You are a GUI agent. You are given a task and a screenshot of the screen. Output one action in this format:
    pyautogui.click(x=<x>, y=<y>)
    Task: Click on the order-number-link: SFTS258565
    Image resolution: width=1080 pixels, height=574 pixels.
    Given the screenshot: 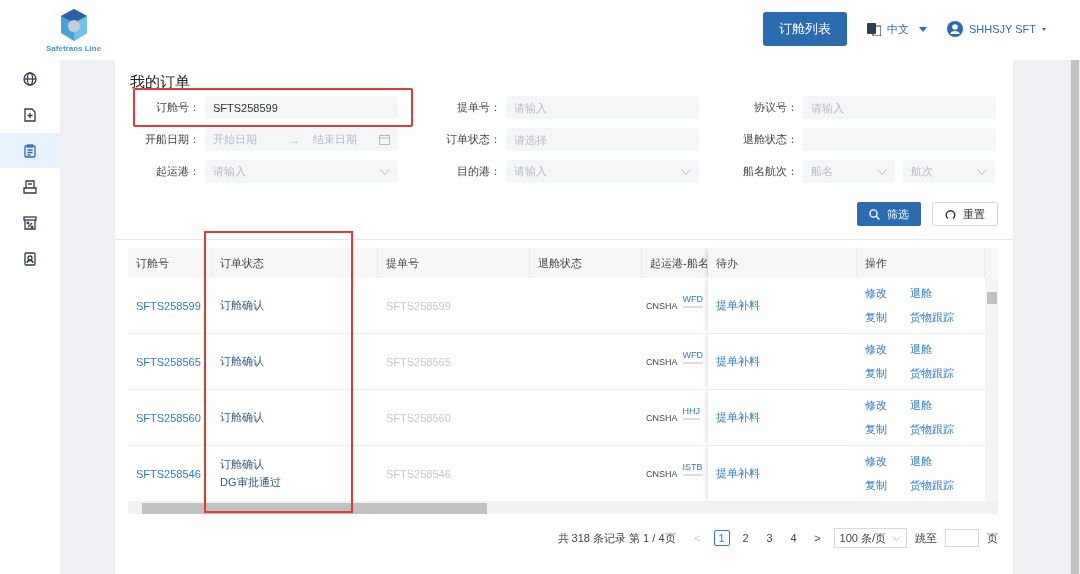 What is the action you would take?
    pyautogui.click(x=168, y=361)
    